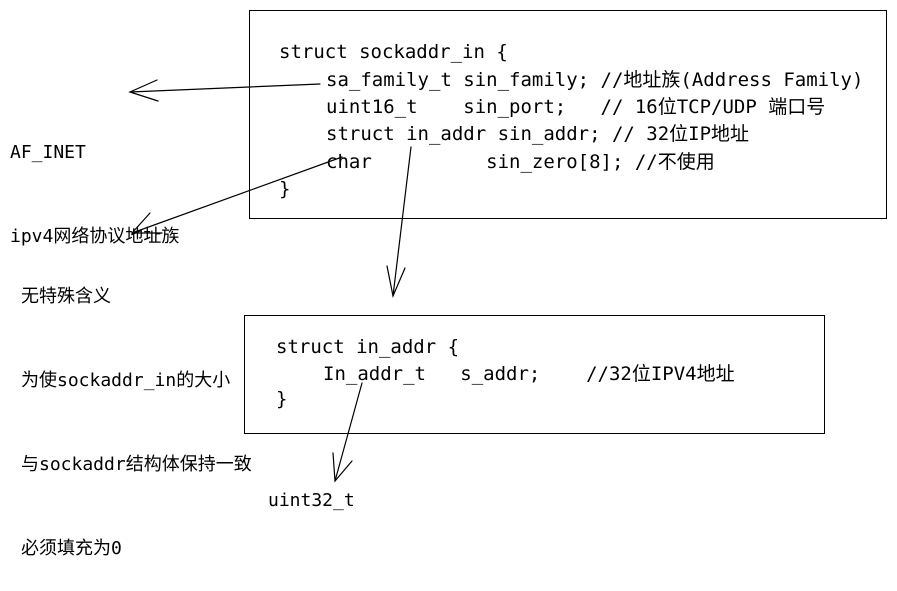  Describe the element at coordinates (368, 347) in the screenshot. I see `in-addr-header: struct in_addr {` at that location.